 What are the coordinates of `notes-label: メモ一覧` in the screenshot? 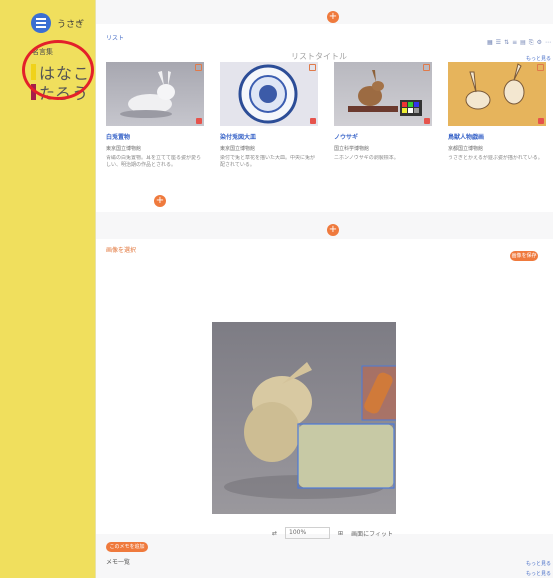 It's located at (118, 562).